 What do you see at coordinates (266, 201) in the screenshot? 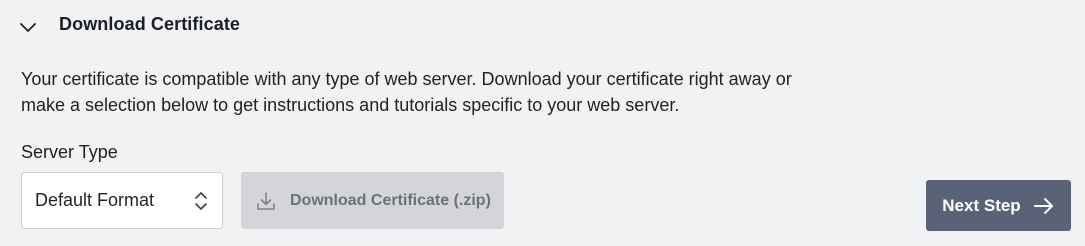
I see `download-icon` at bounding box center [266, 201].